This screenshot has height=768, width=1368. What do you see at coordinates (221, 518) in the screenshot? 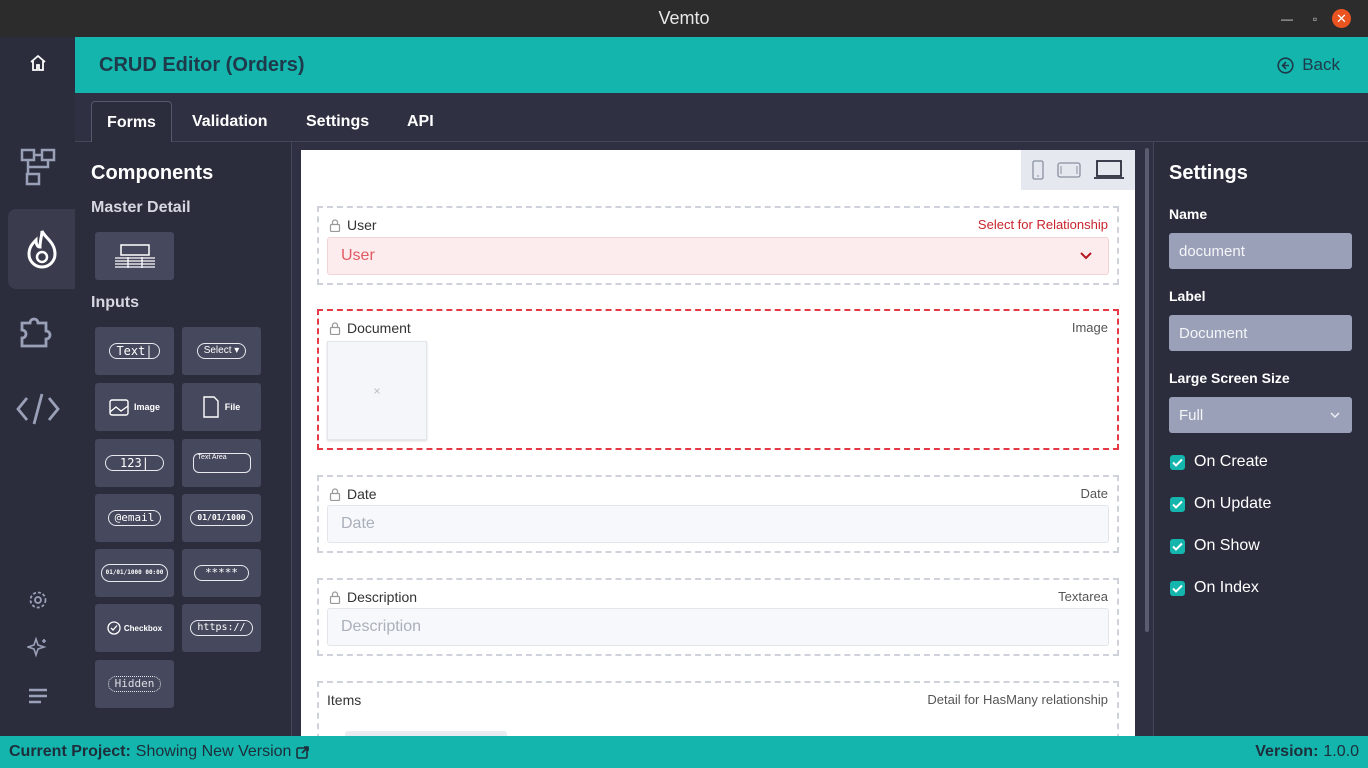
I see `date-input-component: 01/01/1000` at bounding box center [221, 518].